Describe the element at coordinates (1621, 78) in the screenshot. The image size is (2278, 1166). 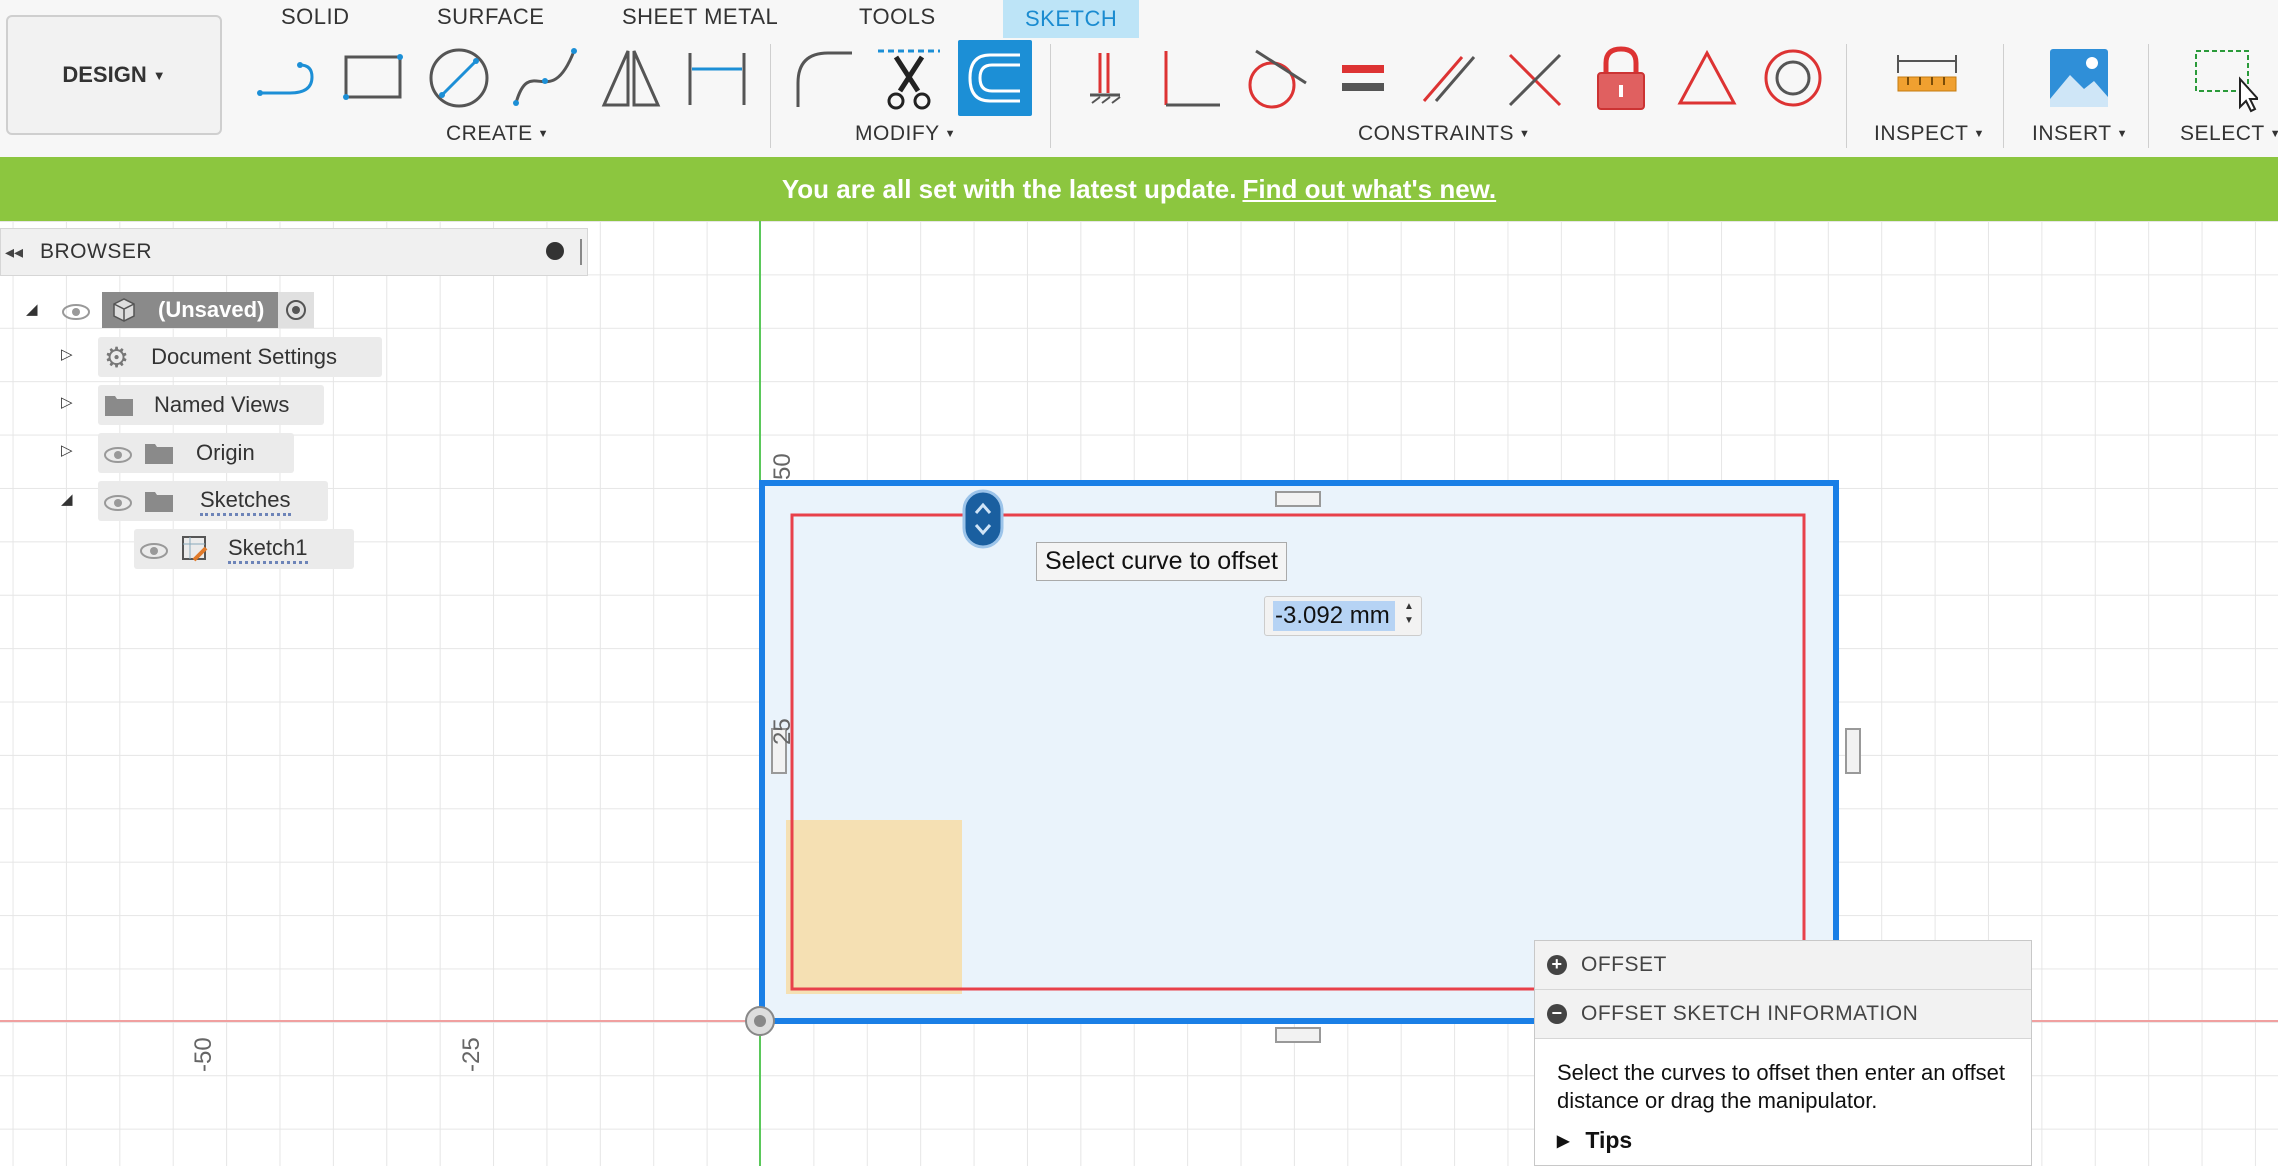
I see `lock-icon` at that location.